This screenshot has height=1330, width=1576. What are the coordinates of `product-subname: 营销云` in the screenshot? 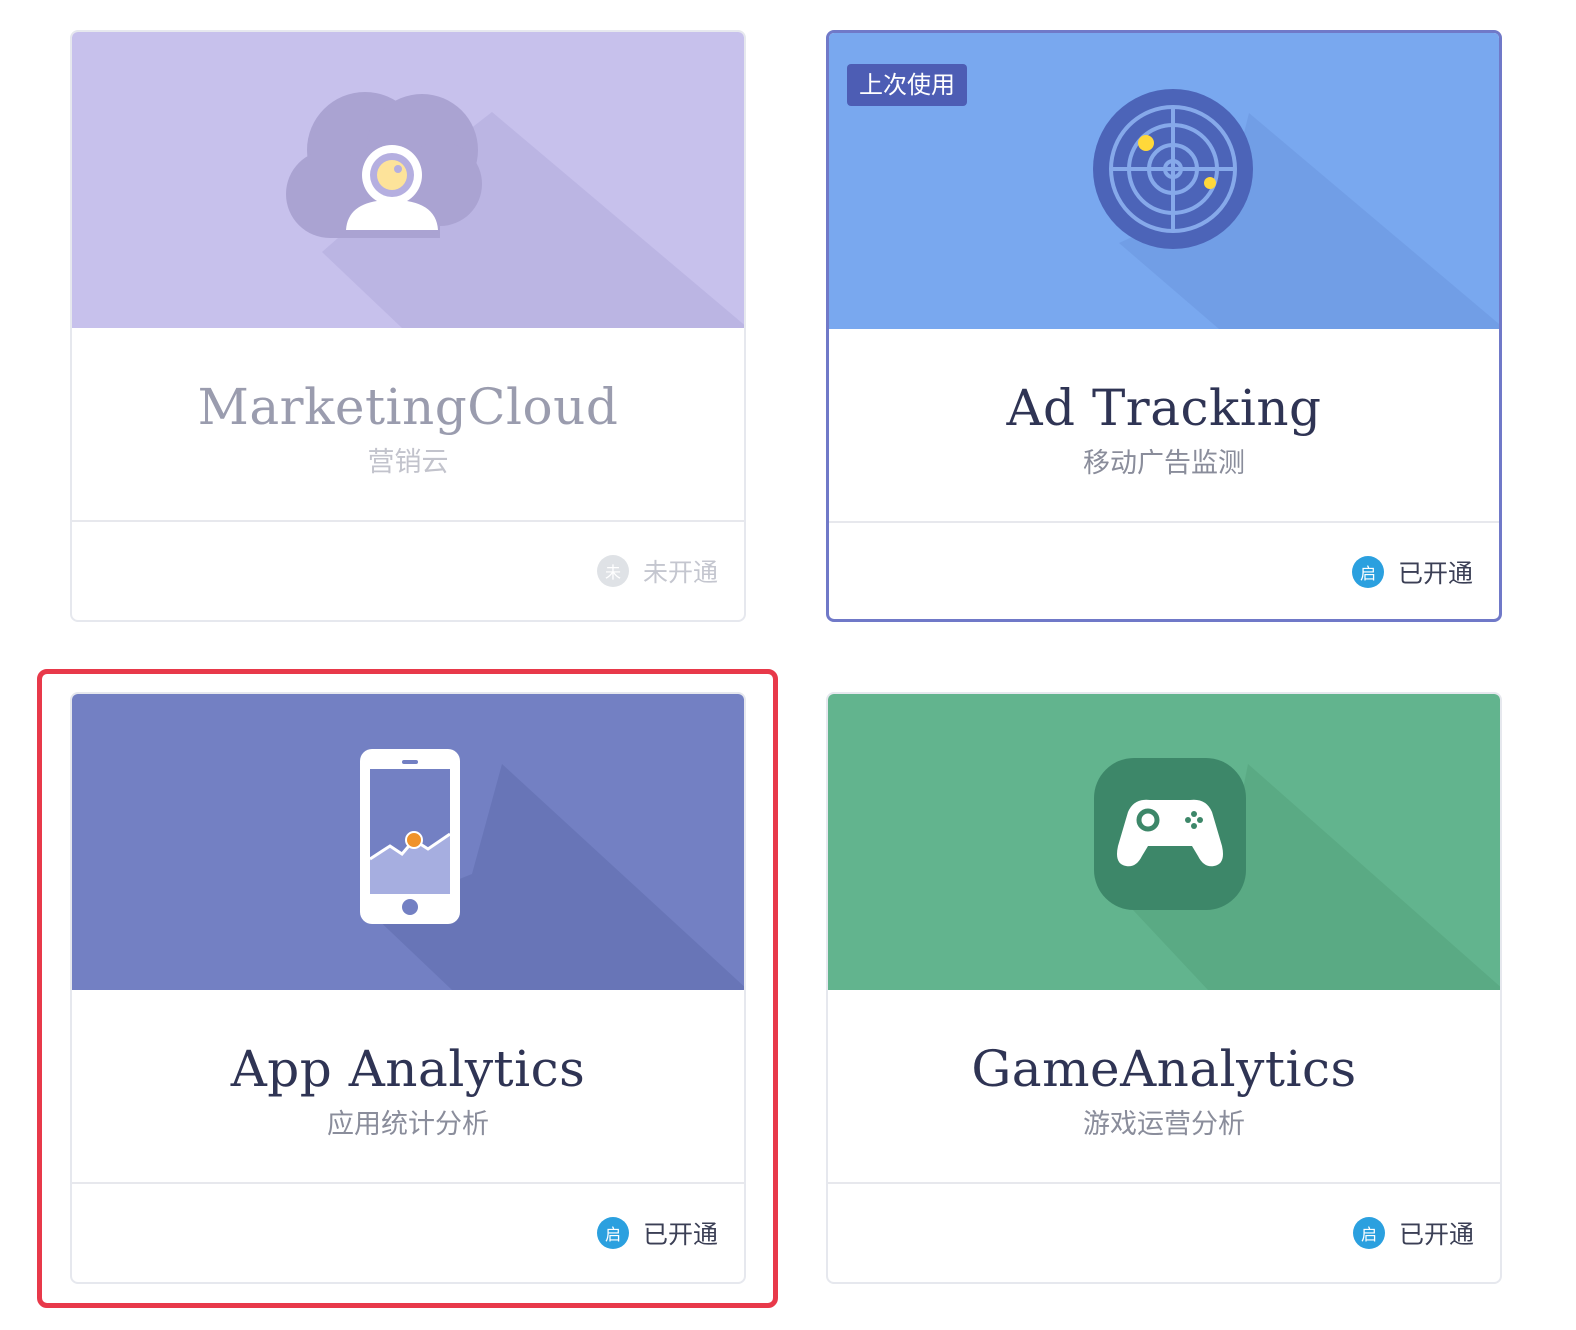 It's located at (408, 462).